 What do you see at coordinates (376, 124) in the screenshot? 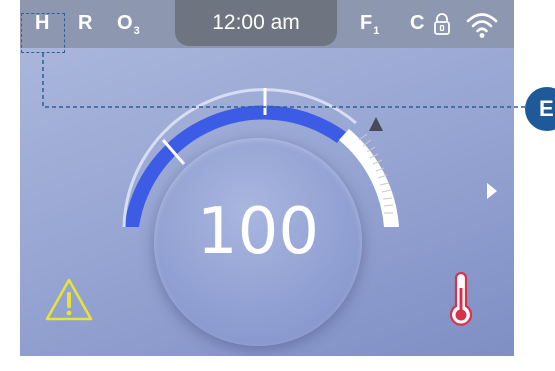
I see `gauge-pointer-icon` at bounding box center [376, 124].